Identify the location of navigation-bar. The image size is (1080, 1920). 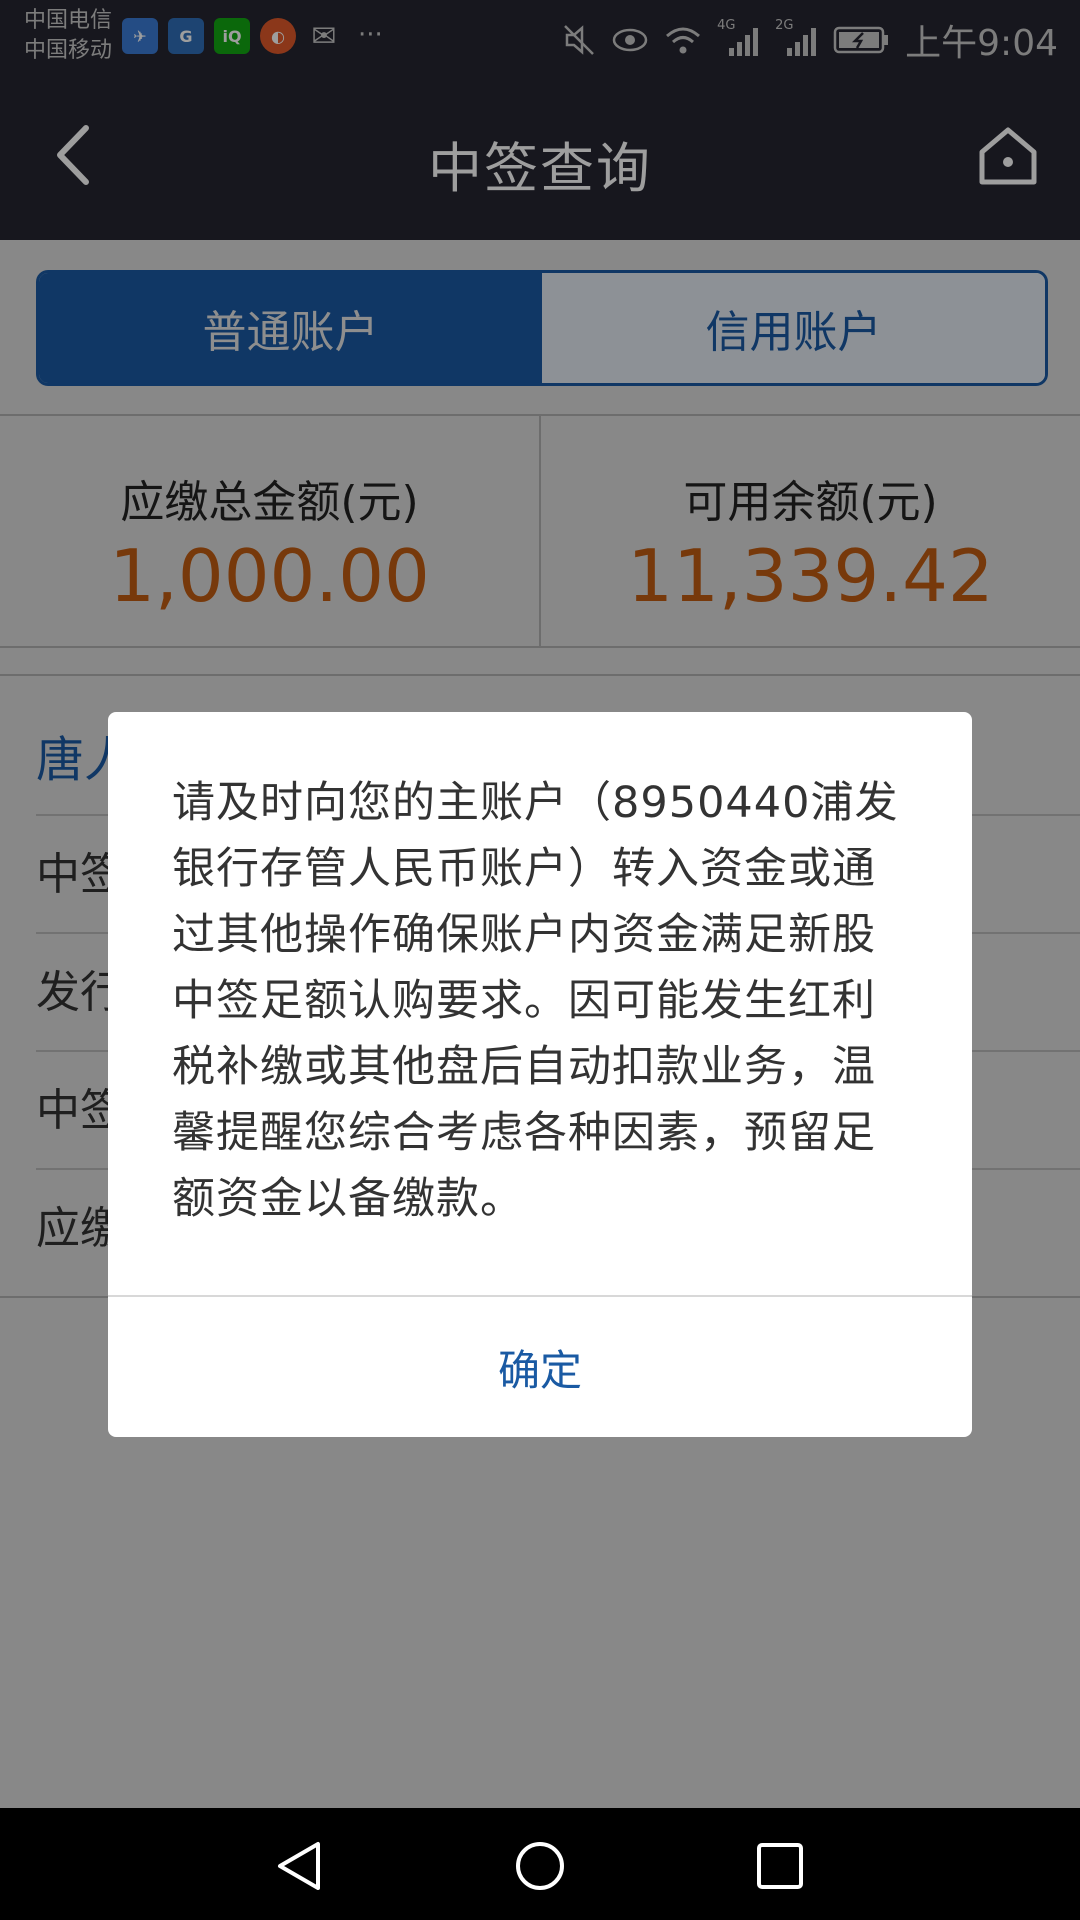
(540, 1864).